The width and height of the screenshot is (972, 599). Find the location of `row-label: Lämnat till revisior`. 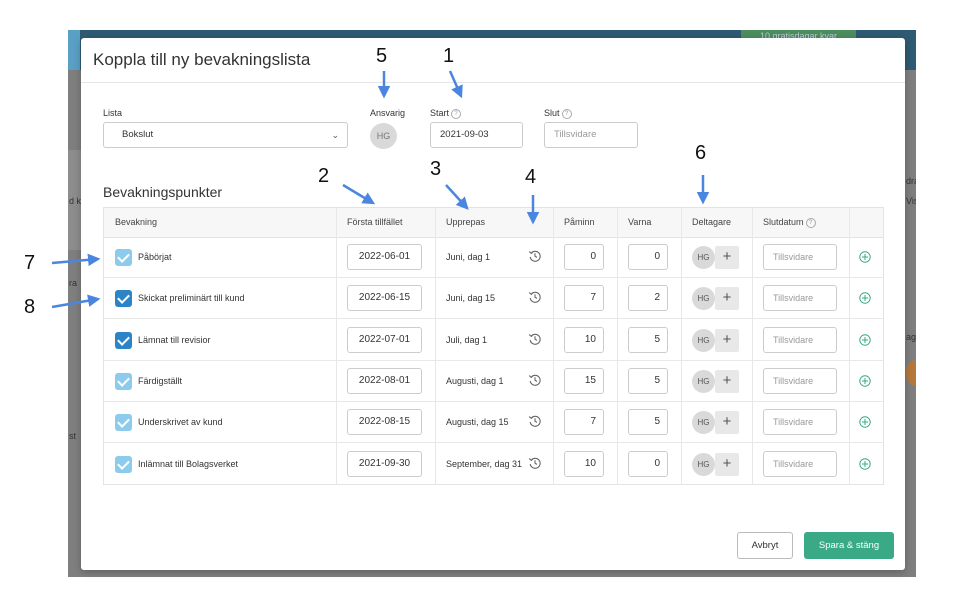

row-label: Lämnat till revisior is located at coordinates (174, 339).